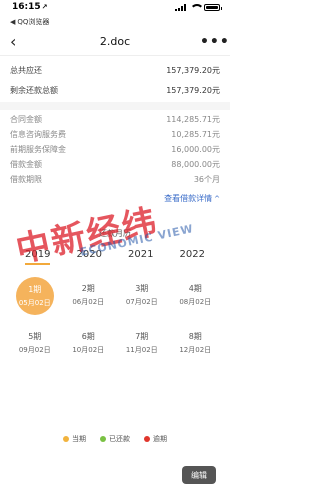 The image size is (320, 500). What do you see at coordinates (88, 336) in the screenshot?
I see `period-label: 6期` at bounding box center [88, 336].